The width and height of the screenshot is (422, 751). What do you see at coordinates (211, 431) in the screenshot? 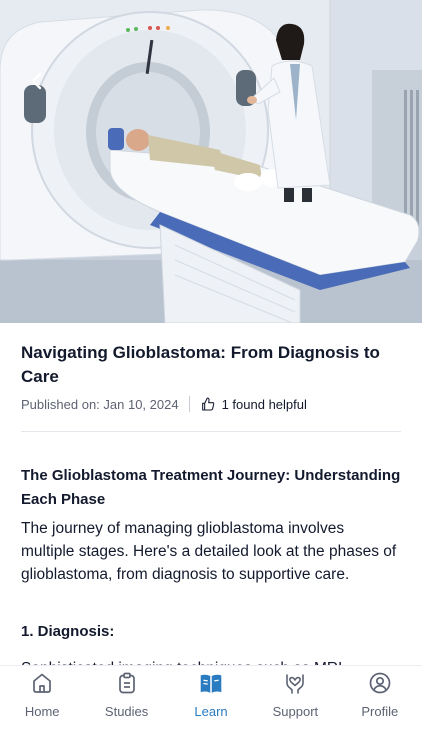
I see `content-divider` at bounding box center [211, 431].